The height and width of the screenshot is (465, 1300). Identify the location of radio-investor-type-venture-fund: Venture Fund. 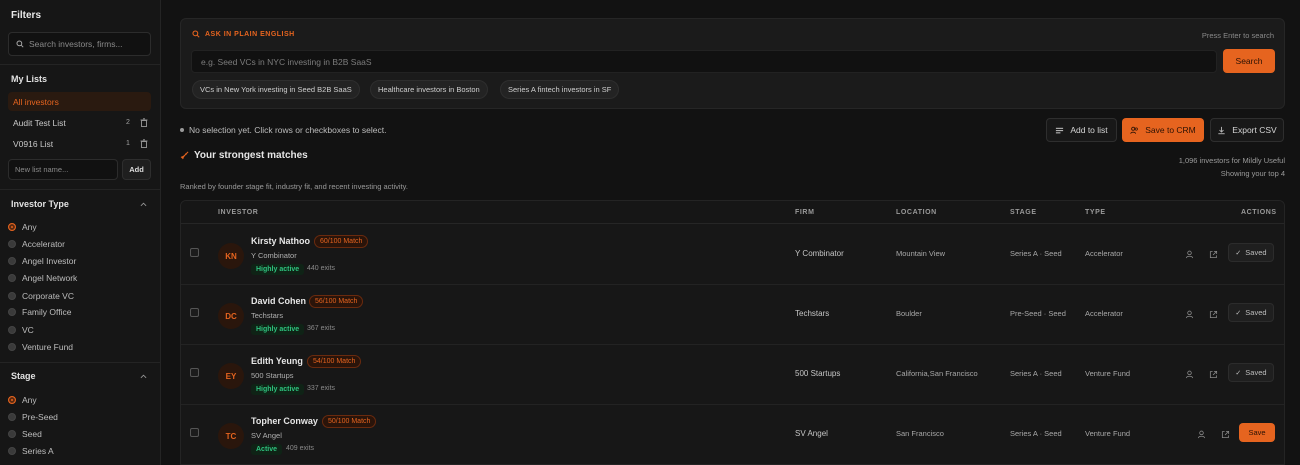
(40, 347).